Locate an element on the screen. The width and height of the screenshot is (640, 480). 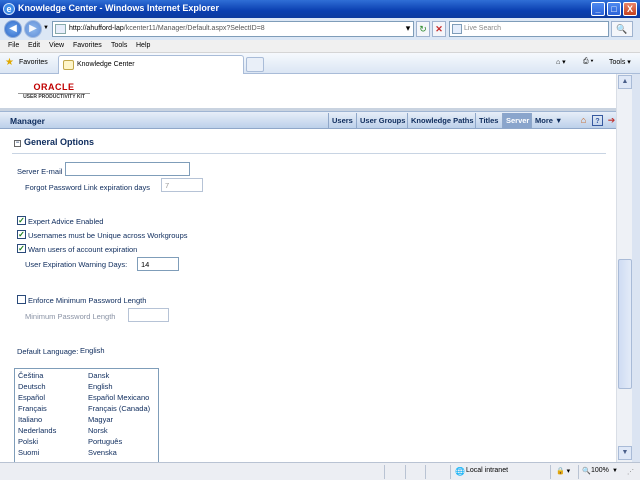
language-option: English is located at coordinates (100, 386).